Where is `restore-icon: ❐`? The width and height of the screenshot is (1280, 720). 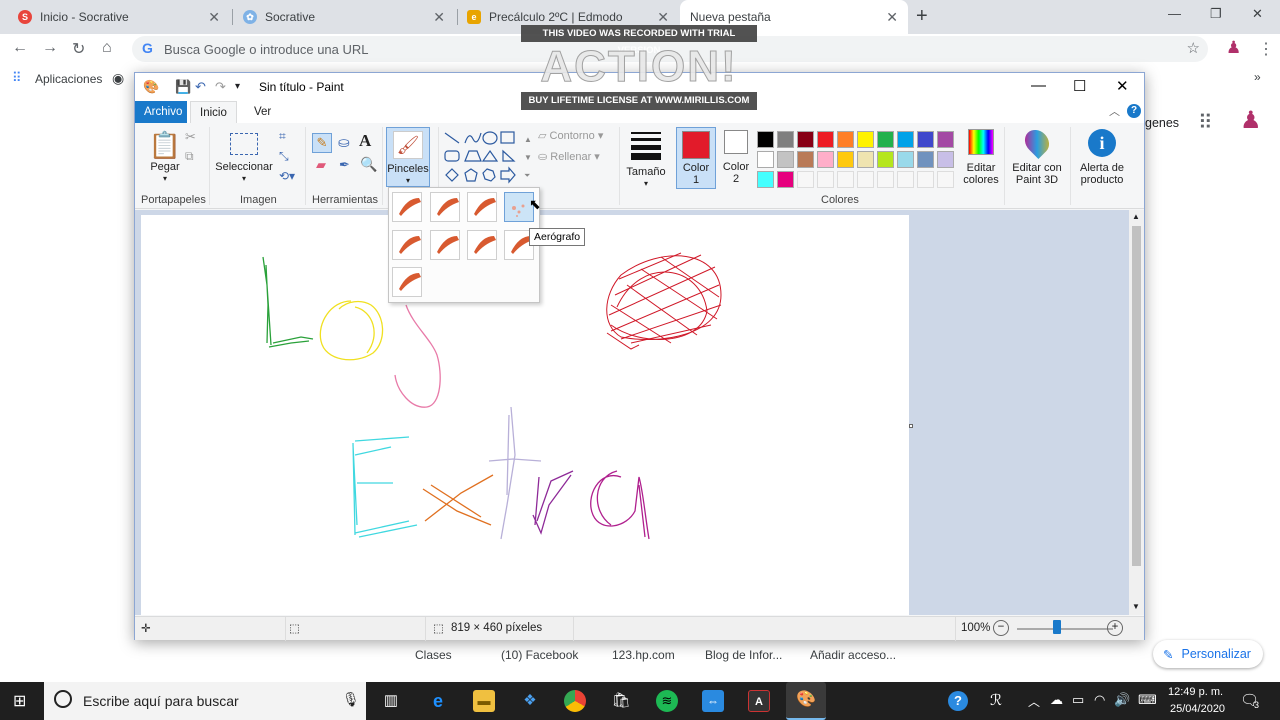 restore-icon: ❐ is located at coordinates (1216, 14).